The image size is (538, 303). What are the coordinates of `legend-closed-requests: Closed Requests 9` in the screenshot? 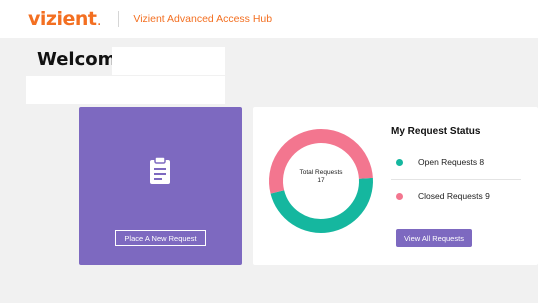 It's located at (443, 196).